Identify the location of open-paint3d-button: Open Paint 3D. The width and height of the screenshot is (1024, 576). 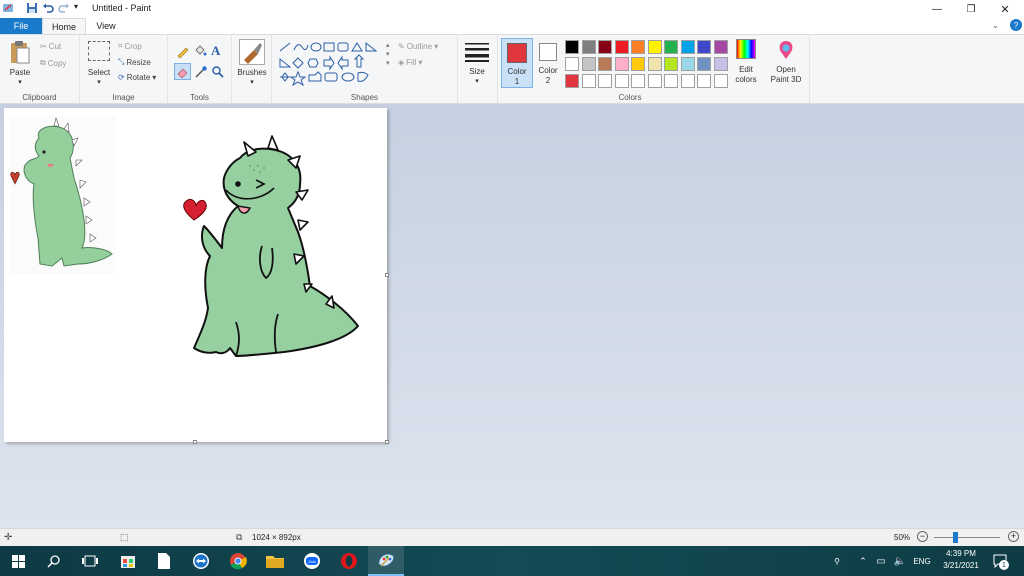
(786, 64).